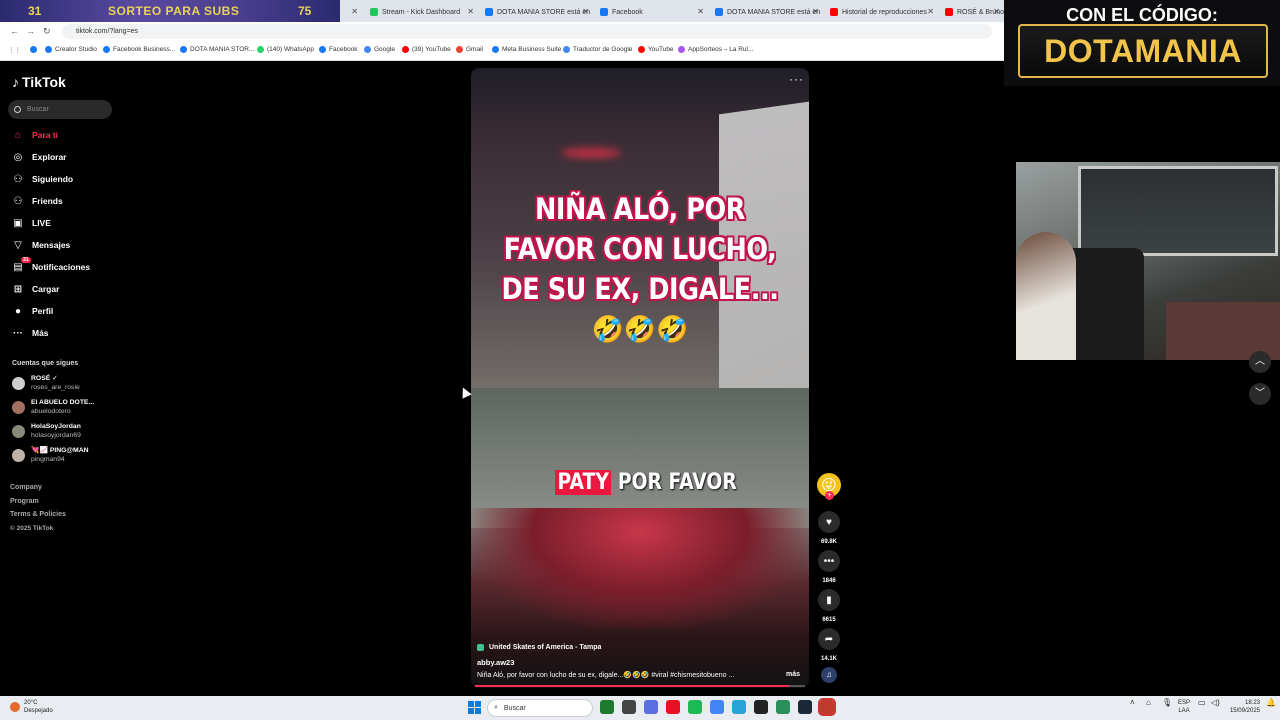 The image size is (1280, 720). I want to click on share-icon: ➦, so click(829, 639).